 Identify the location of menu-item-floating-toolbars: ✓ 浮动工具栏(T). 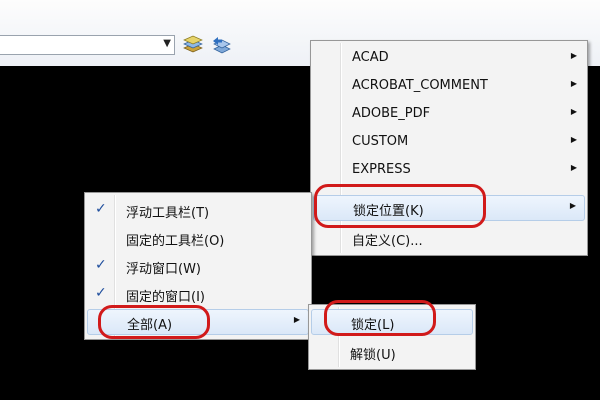
(198, 210).